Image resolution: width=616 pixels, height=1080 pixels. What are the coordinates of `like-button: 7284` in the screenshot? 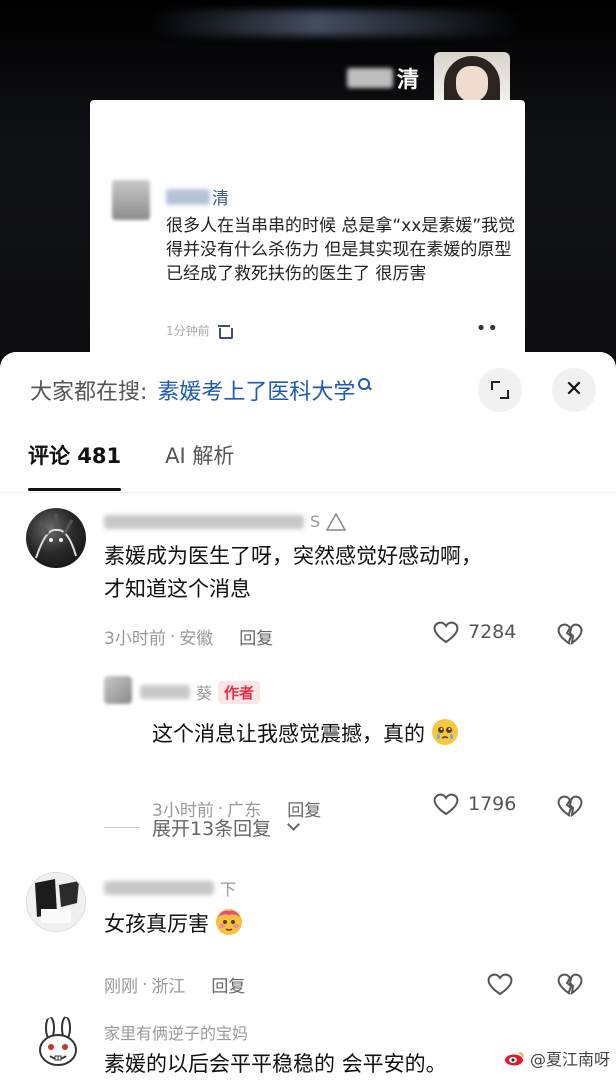 It's located at (474, 632).